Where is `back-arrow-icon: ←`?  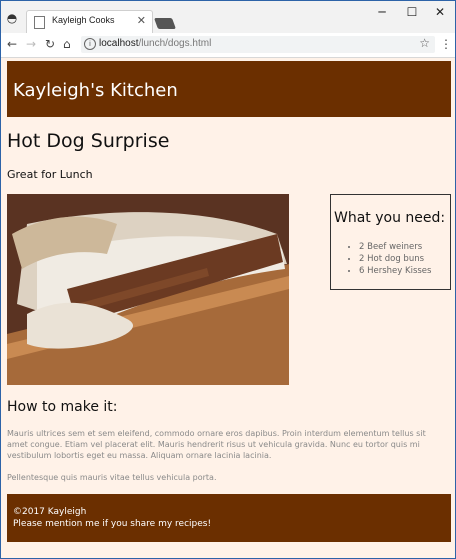
back-arrow-icon: ← is located at coordinates (12, 44).